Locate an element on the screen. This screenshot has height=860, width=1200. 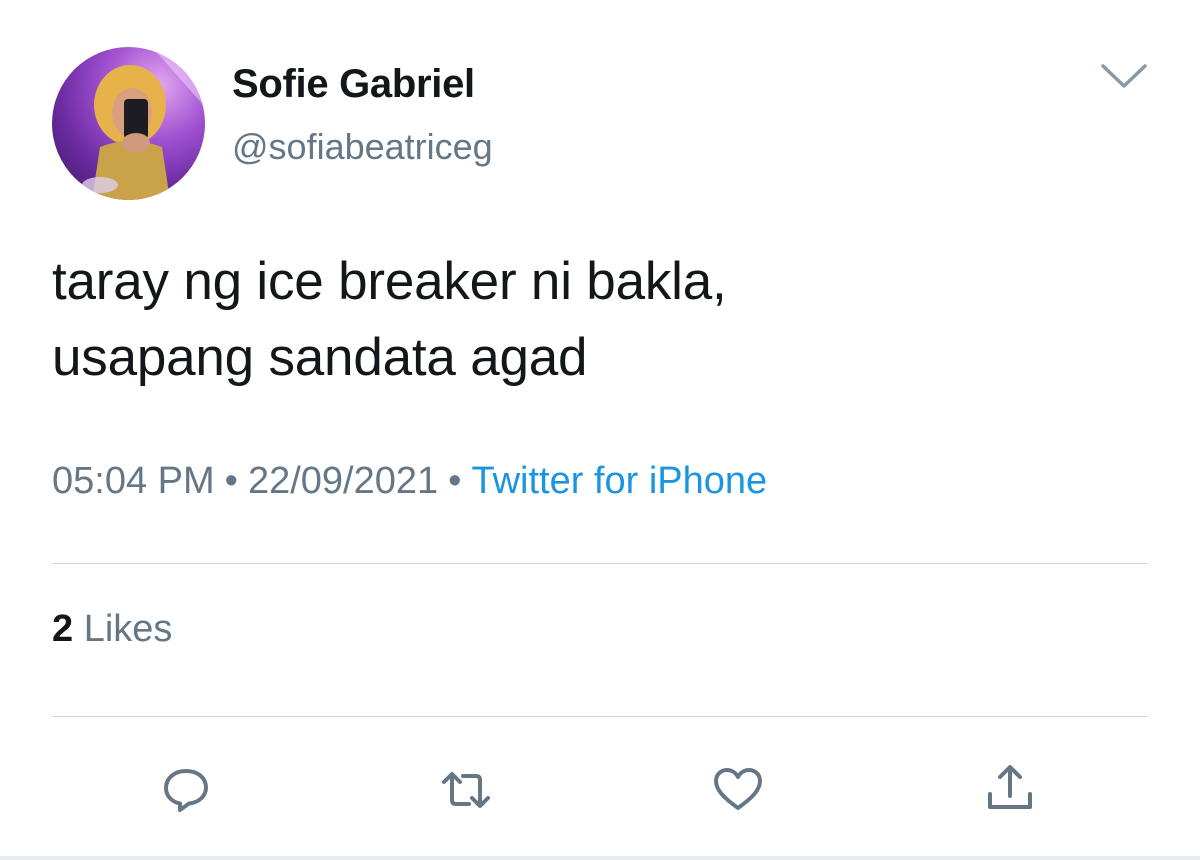
share-icon is located at coordinates (1010, 790).